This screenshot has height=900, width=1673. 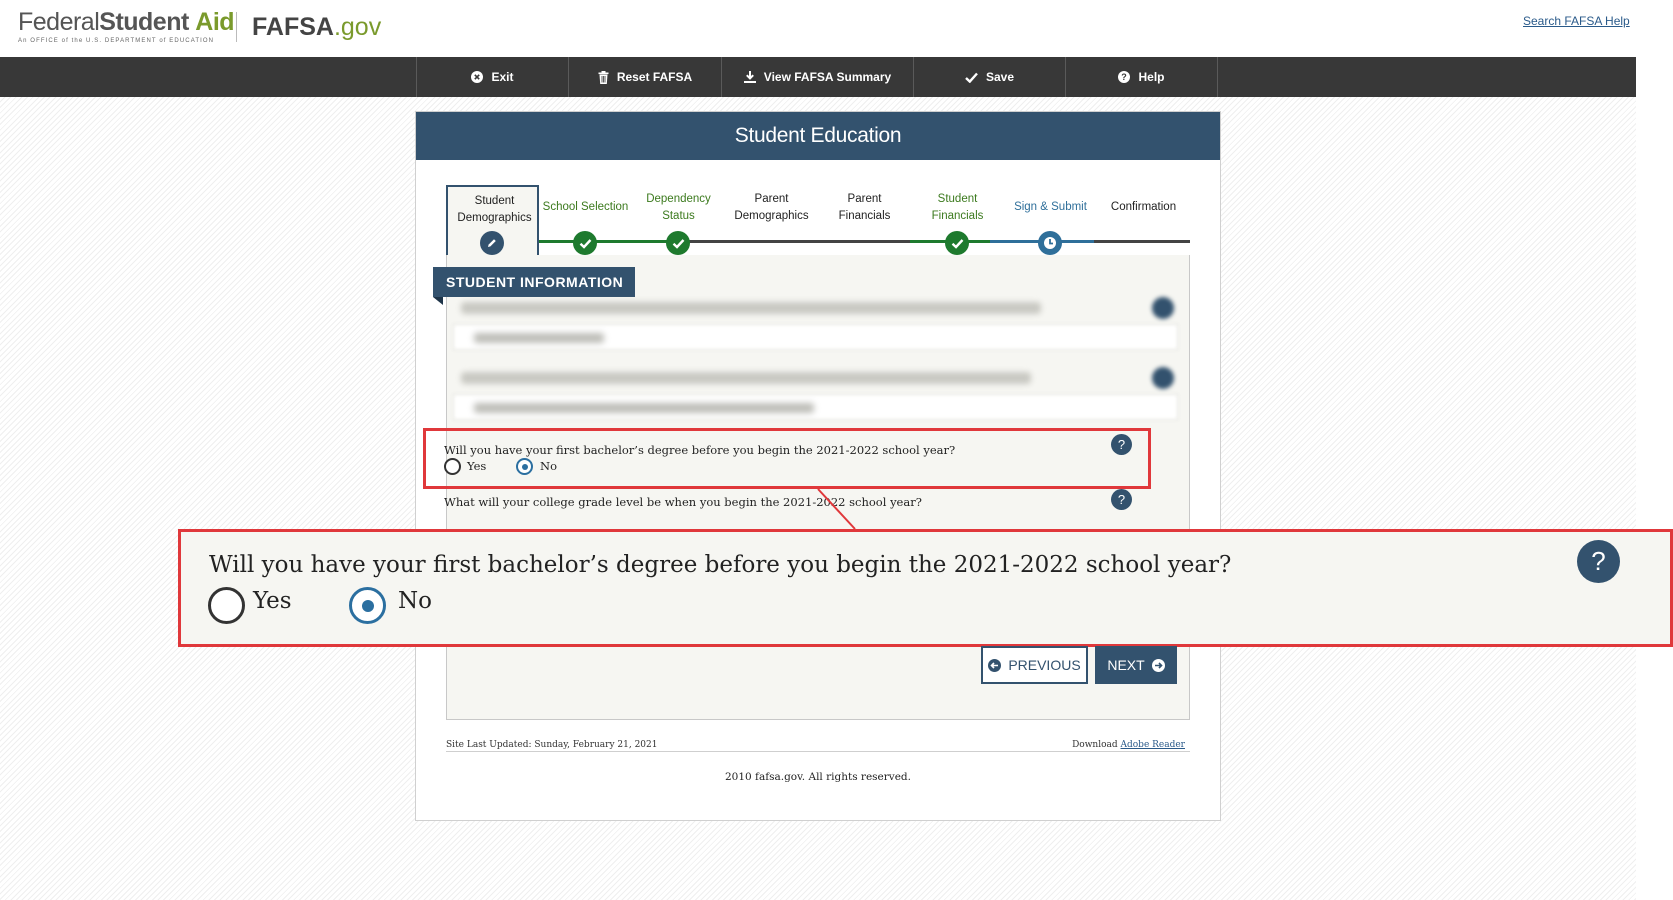 I want to click on next-button: NEXT, so click(x=1136, y=665).